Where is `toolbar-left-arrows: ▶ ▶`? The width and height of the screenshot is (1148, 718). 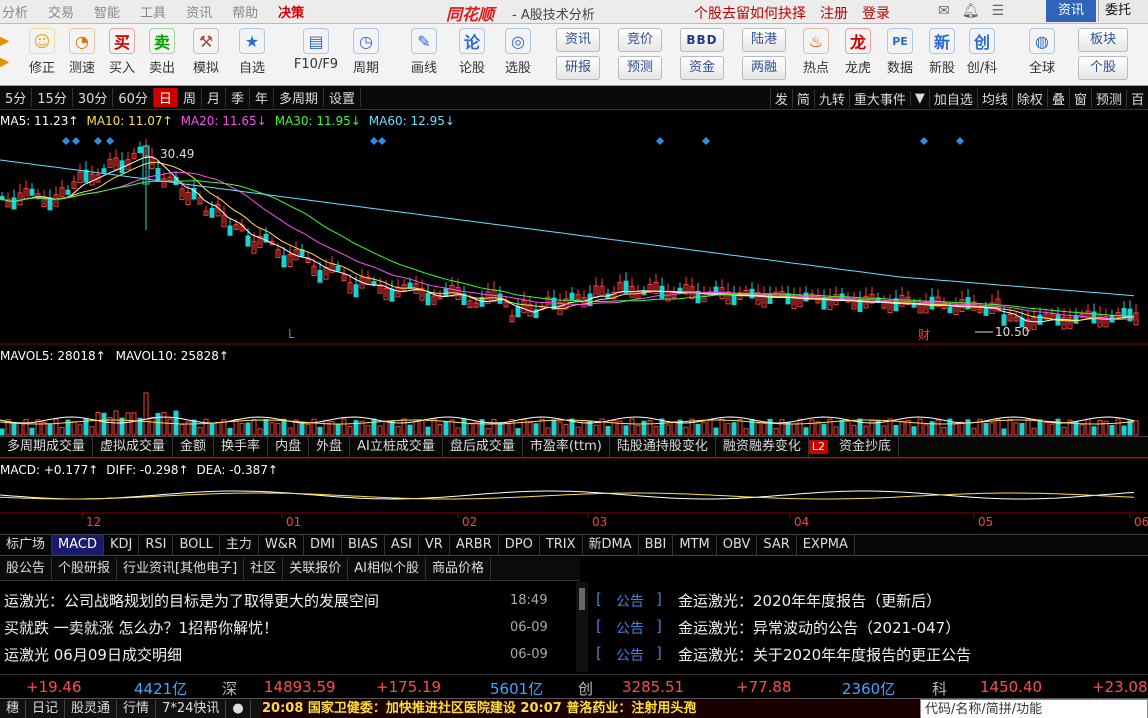 toolbar-left-arrows: ▶ ▶ is located at coordinates (7, 49).